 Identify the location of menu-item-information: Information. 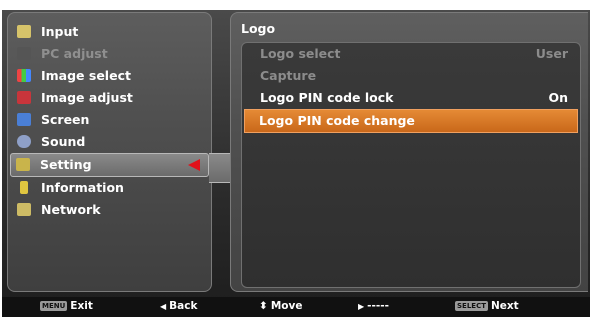
(109, 188).